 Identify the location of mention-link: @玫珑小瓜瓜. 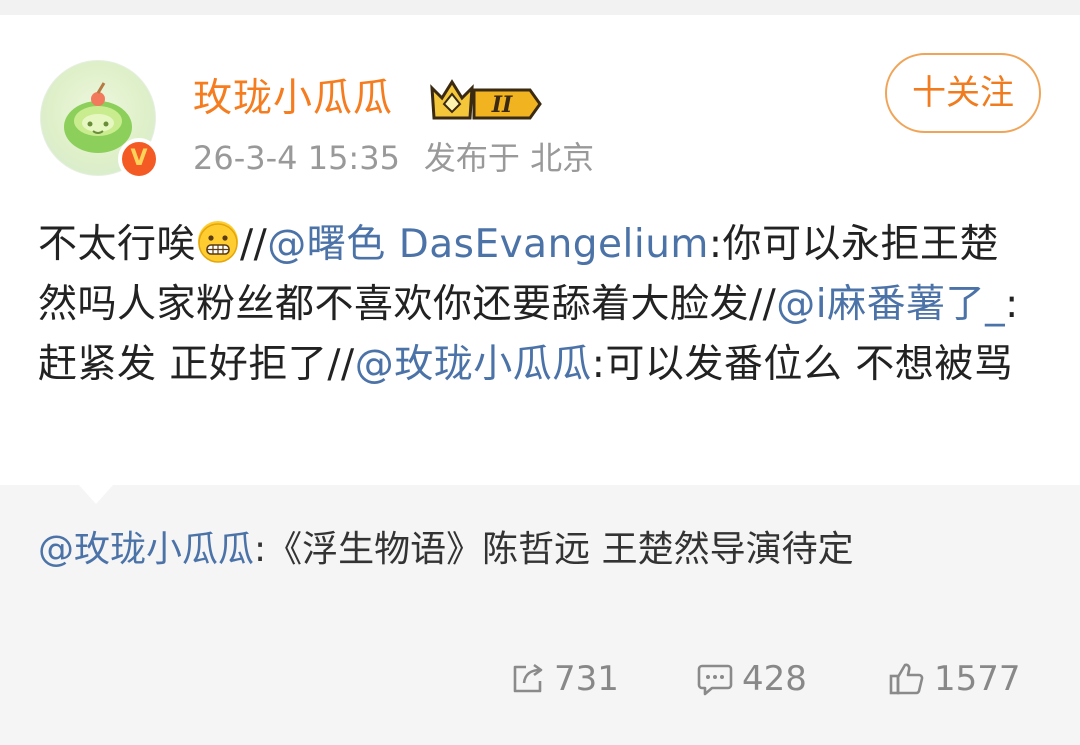
(473, 364).